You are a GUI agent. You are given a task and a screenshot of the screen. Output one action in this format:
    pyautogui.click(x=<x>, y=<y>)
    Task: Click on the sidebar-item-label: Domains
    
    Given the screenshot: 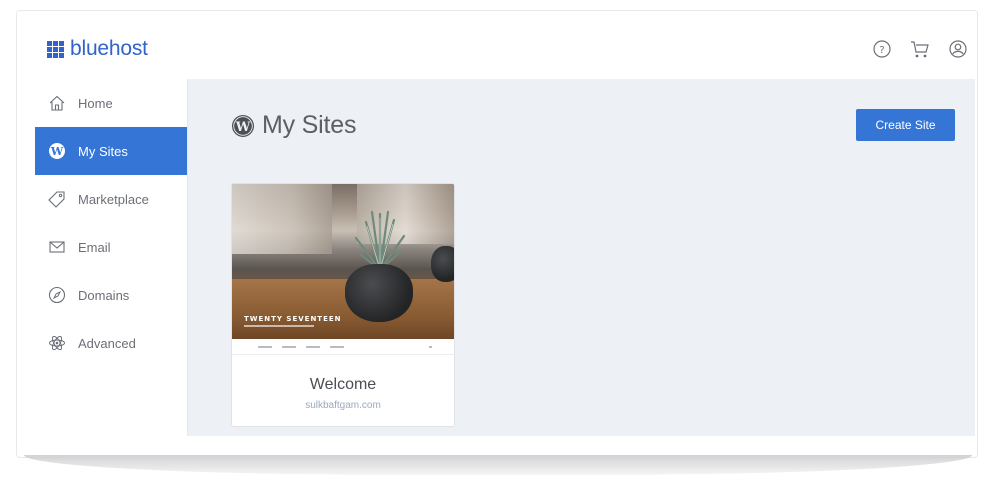 What is the action you would take?
    pyautogui.click(x=104, y=295)
    